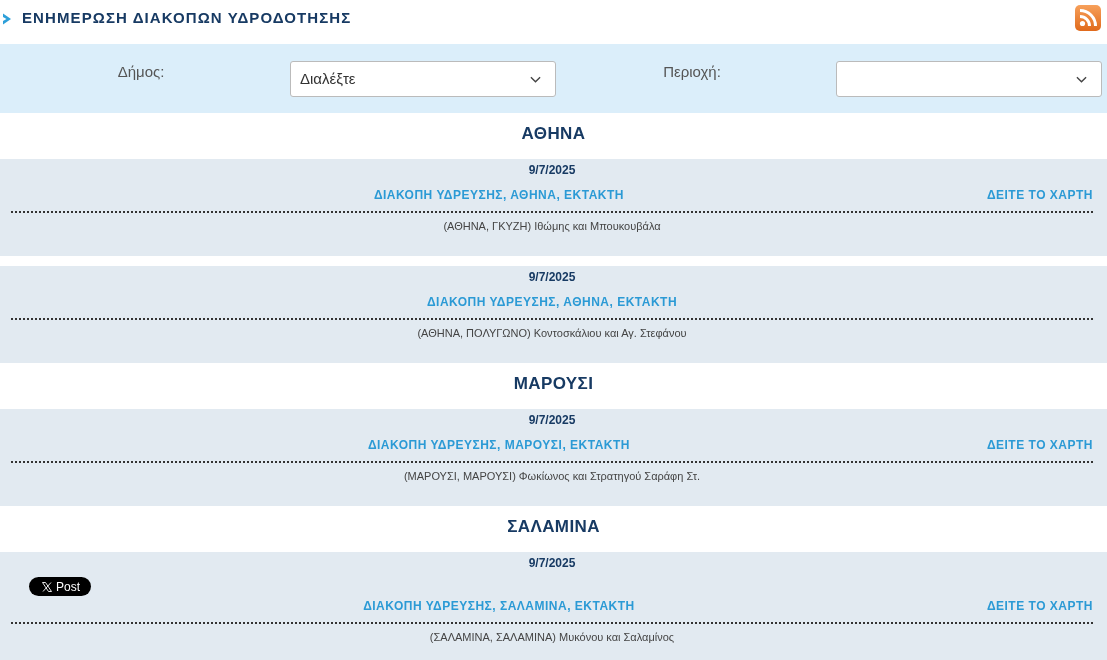 The image size is (1107, 660). What do you see at coordinates (187, 18) in the screenshot?
I see `page-title: ΕΝΗΜΕΡΩΣΗ ΔΙΑΚΟΠΩΝ ΥΔΡΟΔΟΤΗΣΗΣ` at bounding box center [187, 18].